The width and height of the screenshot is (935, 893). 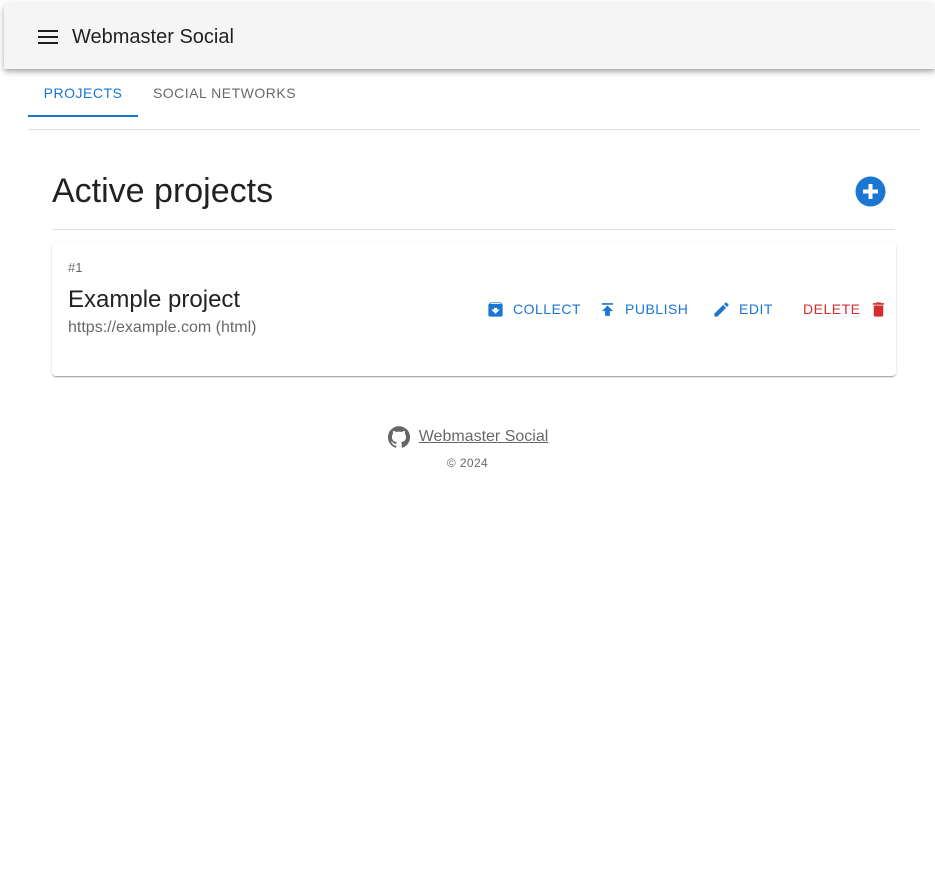 I want to click on trash-icon, so click(x=879, y=309).